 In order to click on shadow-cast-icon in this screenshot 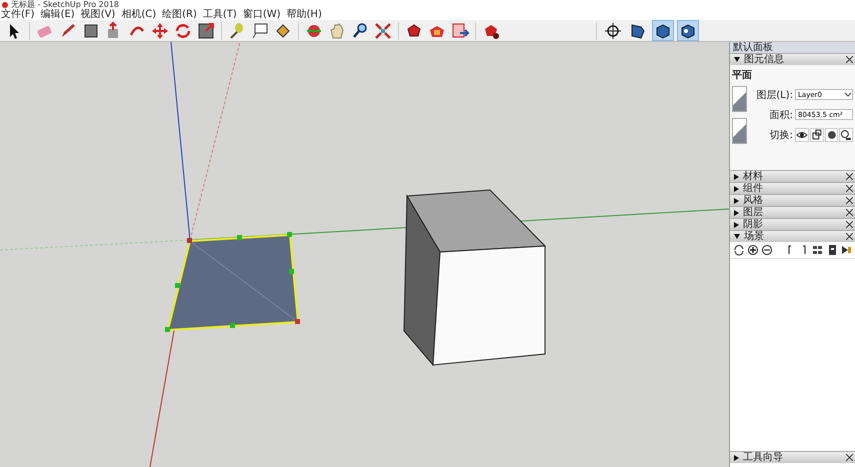, I will do `click(831, 135)`.